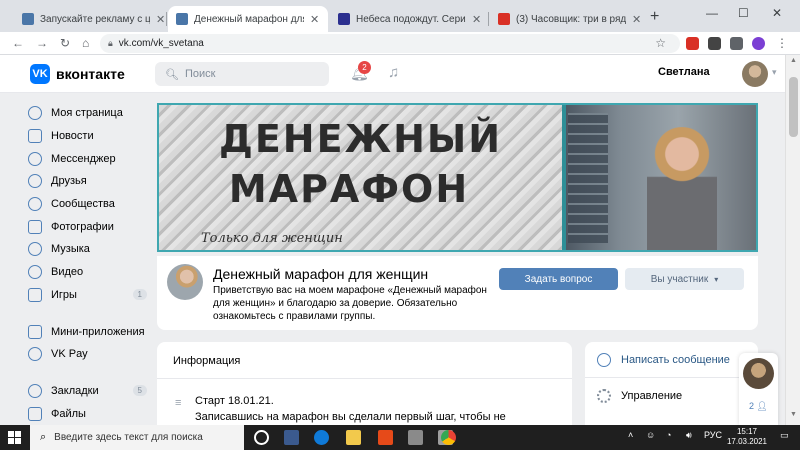 The image size is (800, 450). I want to click on sidebar-item-music: Музыка, so click(90, 249).